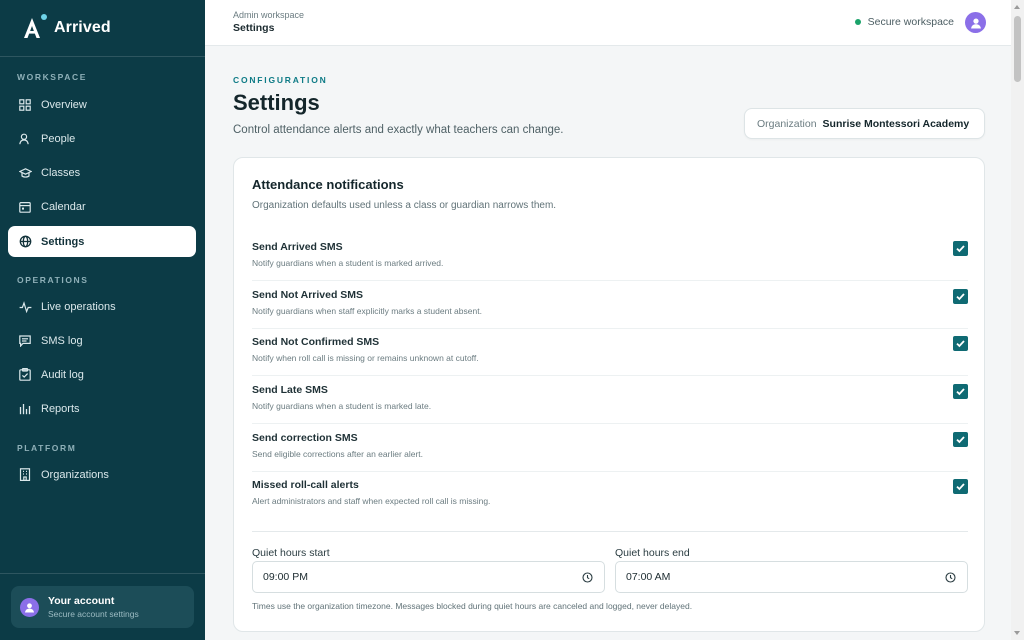 The width and height of the screenshot is (1024, 640). What do you see at coordinates (896, 123) in the screenshot?
I see `organization-value: Sunrise Montessori Academy` at bounding box center [896, 123].